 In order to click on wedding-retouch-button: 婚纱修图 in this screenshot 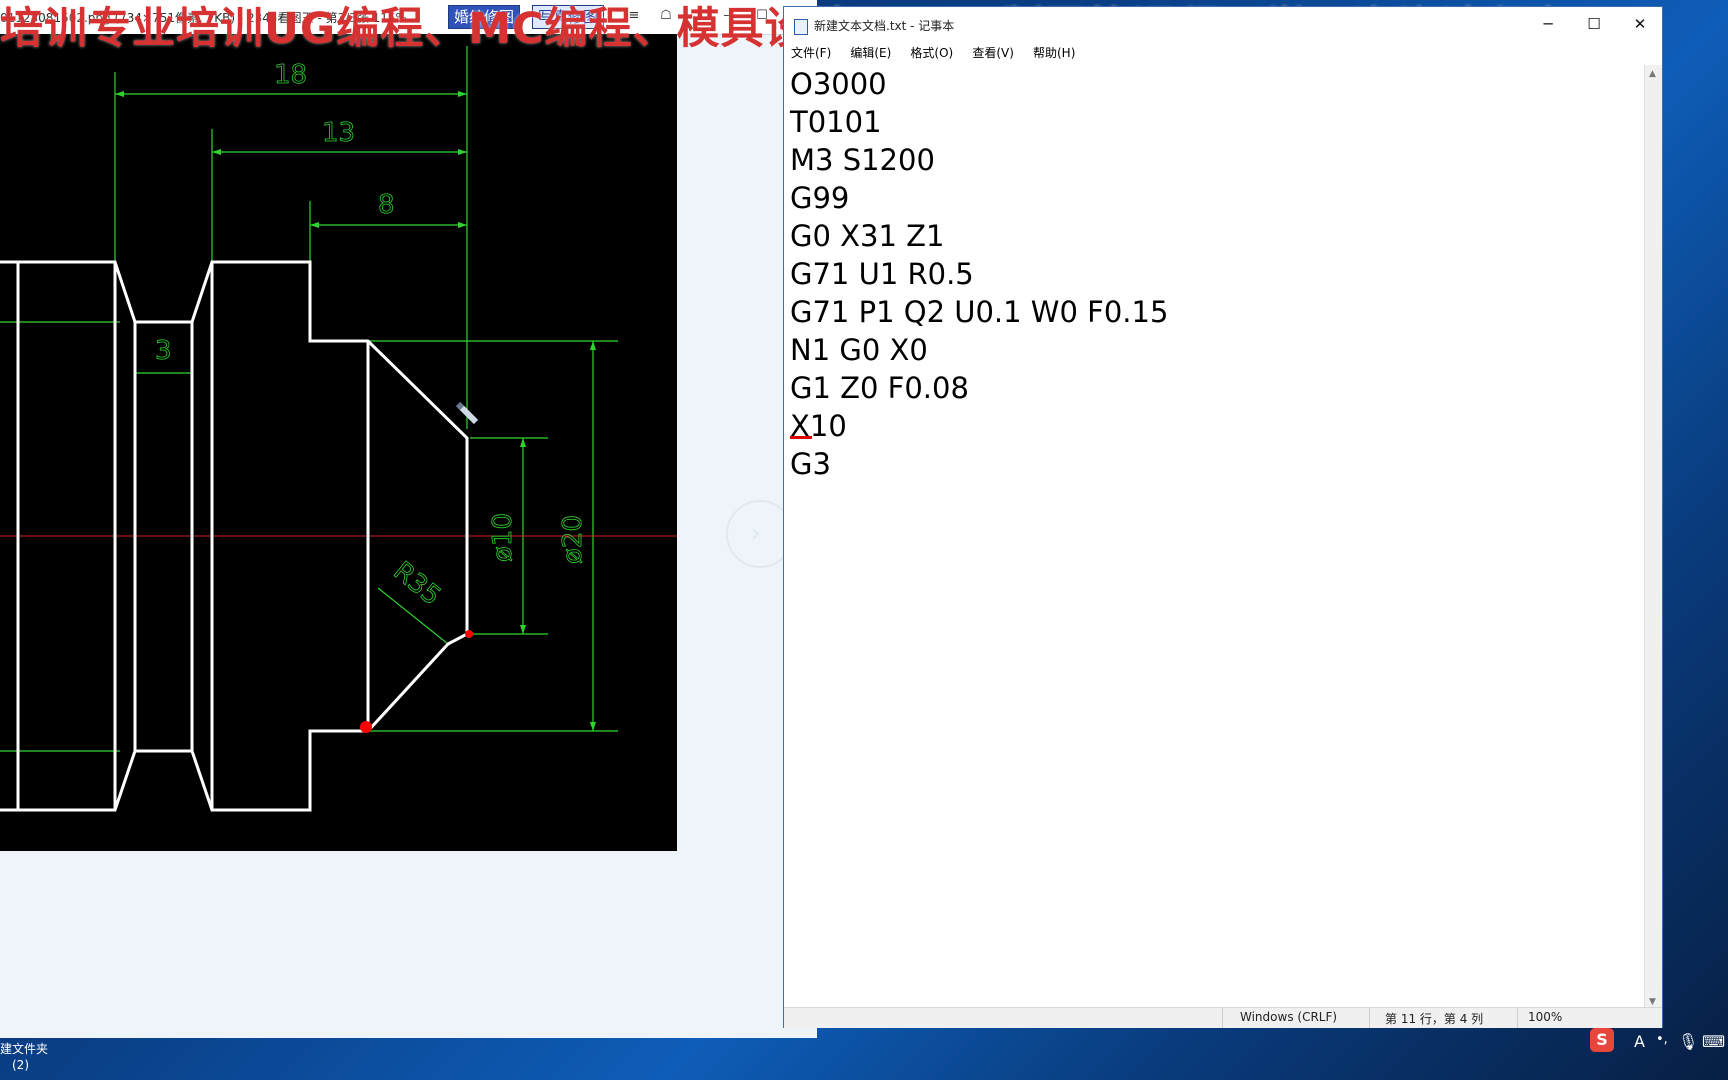, I will do `click(484, 17)`.